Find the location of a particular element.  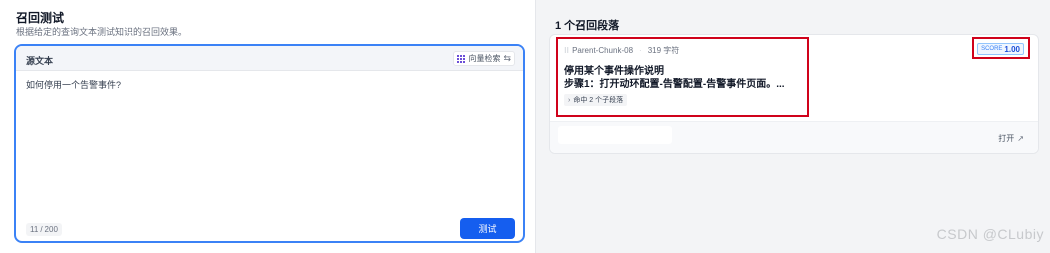

char-counter: 11 / 200 is located at coordinates (44, 229).